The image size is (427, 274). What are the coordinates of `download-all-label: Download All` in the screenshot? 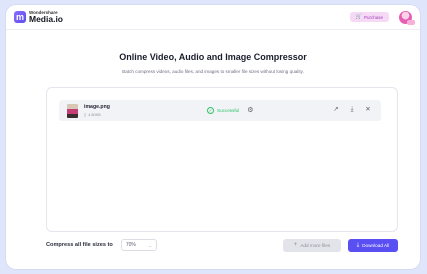 It's located at (376, 245).